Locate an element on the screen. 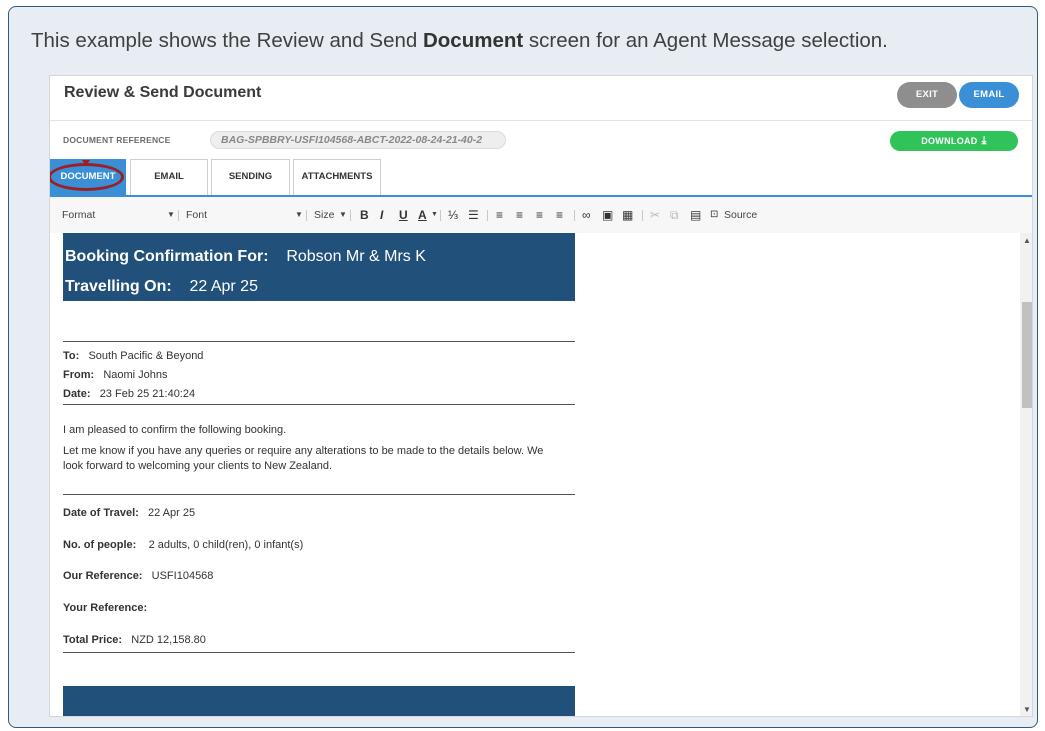  date-value: 23 Feb 25 21:40:24 is located at coordinates (147, 394).